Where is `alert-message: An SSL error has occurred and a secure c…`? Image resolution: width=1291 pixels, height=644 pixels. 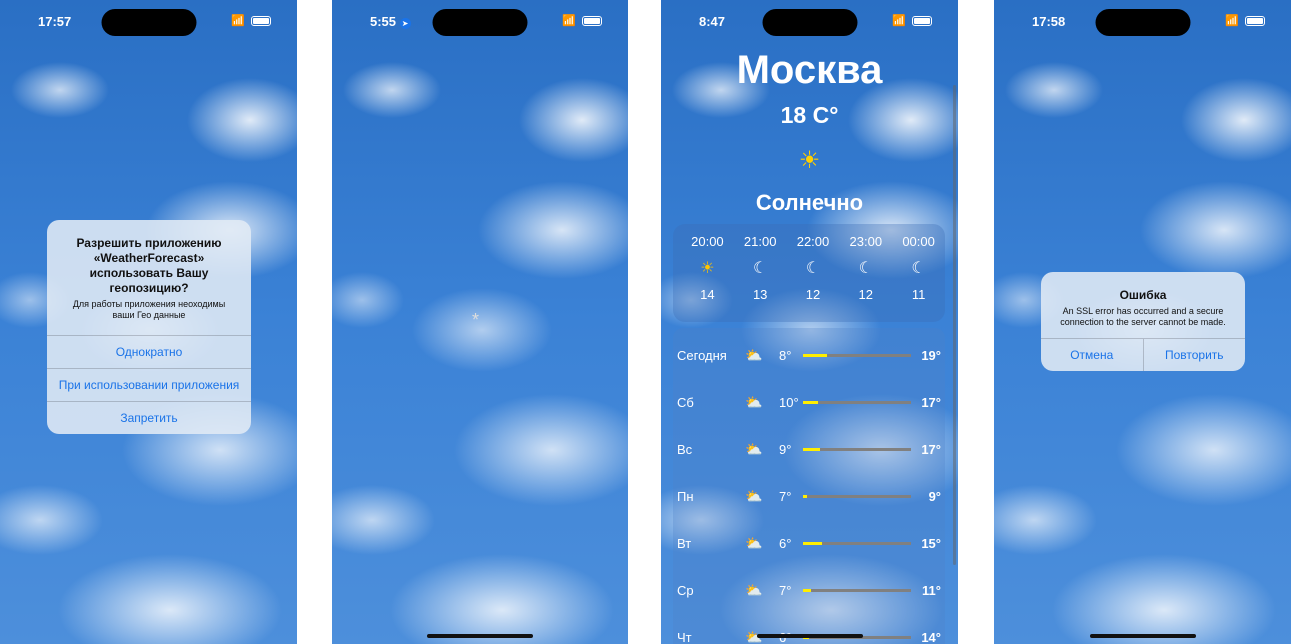 alert-message: An SSL error has occurred and a secure c… is located at coordinates (1143, 316).